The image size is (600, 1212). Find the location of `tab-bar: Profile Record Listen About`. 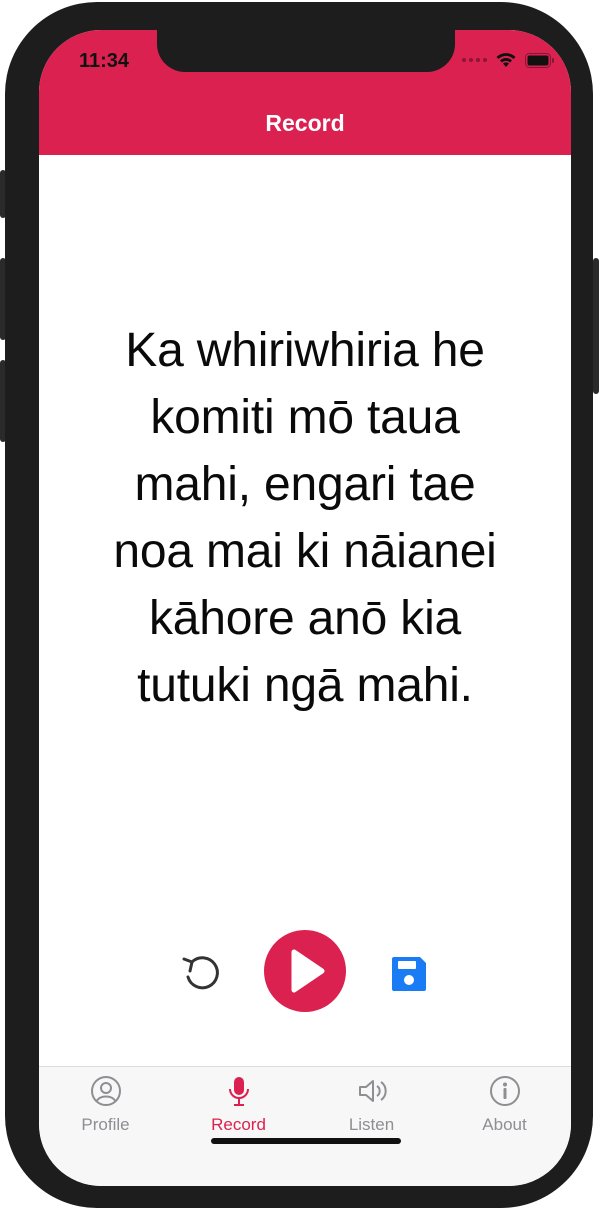

tab-bar: Profile Record Listen About is located at coordinates (305, 1126).